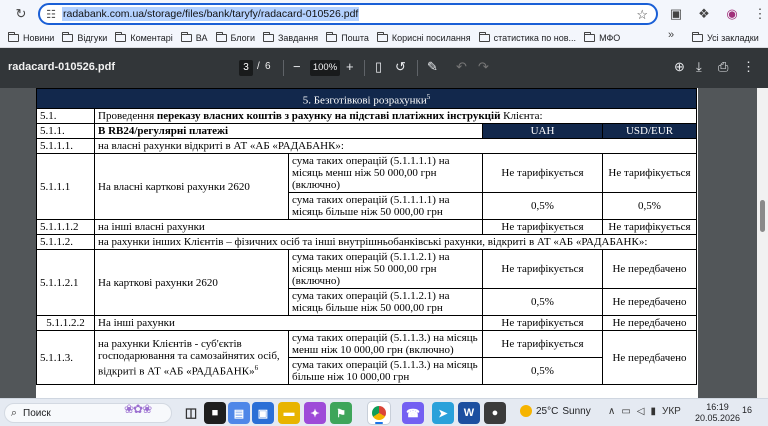 Image resolution: width=768 pixels, height=426 pixels. I want to click on photos-app-icon: ▤, so click(239, 413).